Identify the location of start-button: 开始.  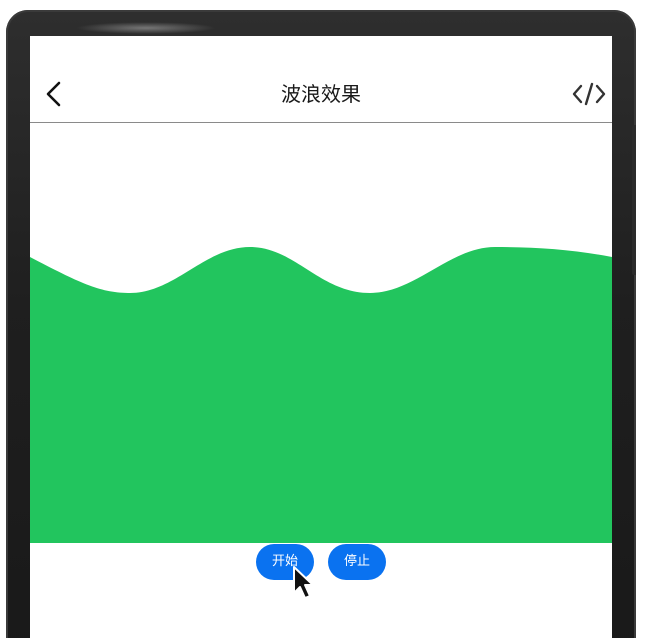
(285, 562).